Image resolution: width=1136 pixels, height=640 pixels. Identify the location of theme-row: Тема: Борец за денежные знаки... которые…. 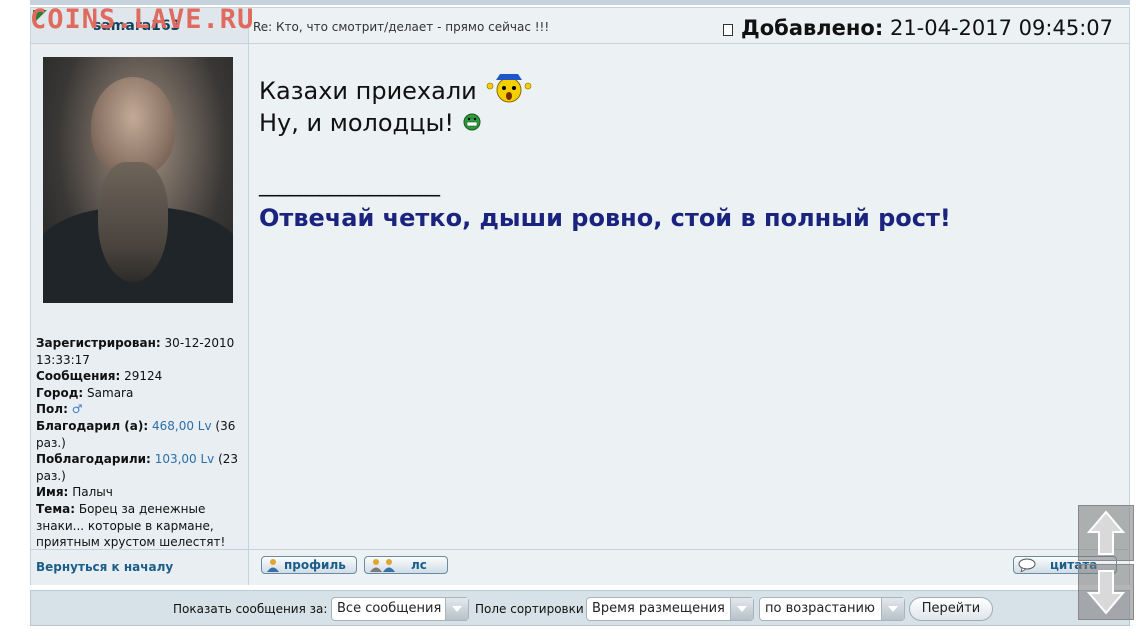
(131, 525).